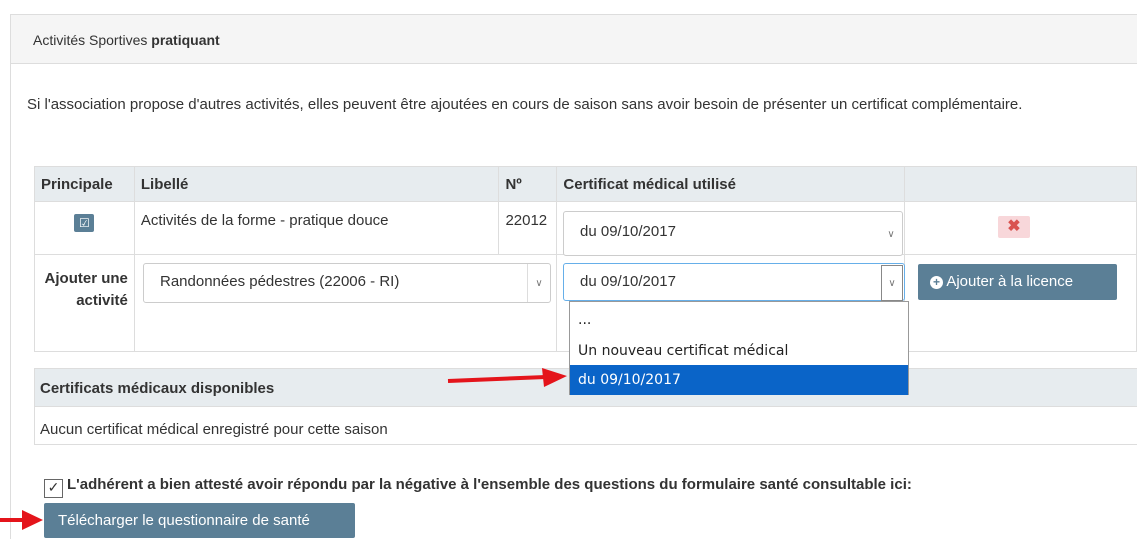 Image resolution: width=1137 pixels, height=539 pixels. Describe the element at coordinates (574, 39) in the screenshot. I see `panel-heading: Activités Sportives pratiquant` at that location.